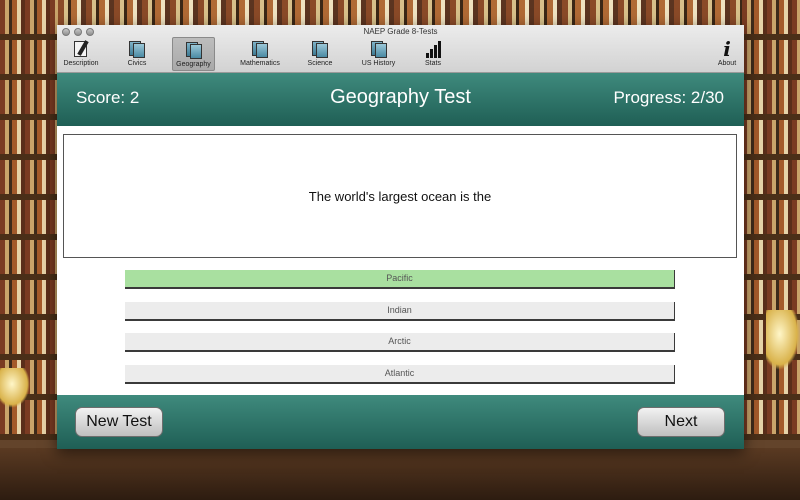  Describe the element at coordinates (668, 97) in the screenshot. I see `progress-label: Progress: 2/30` at that location.